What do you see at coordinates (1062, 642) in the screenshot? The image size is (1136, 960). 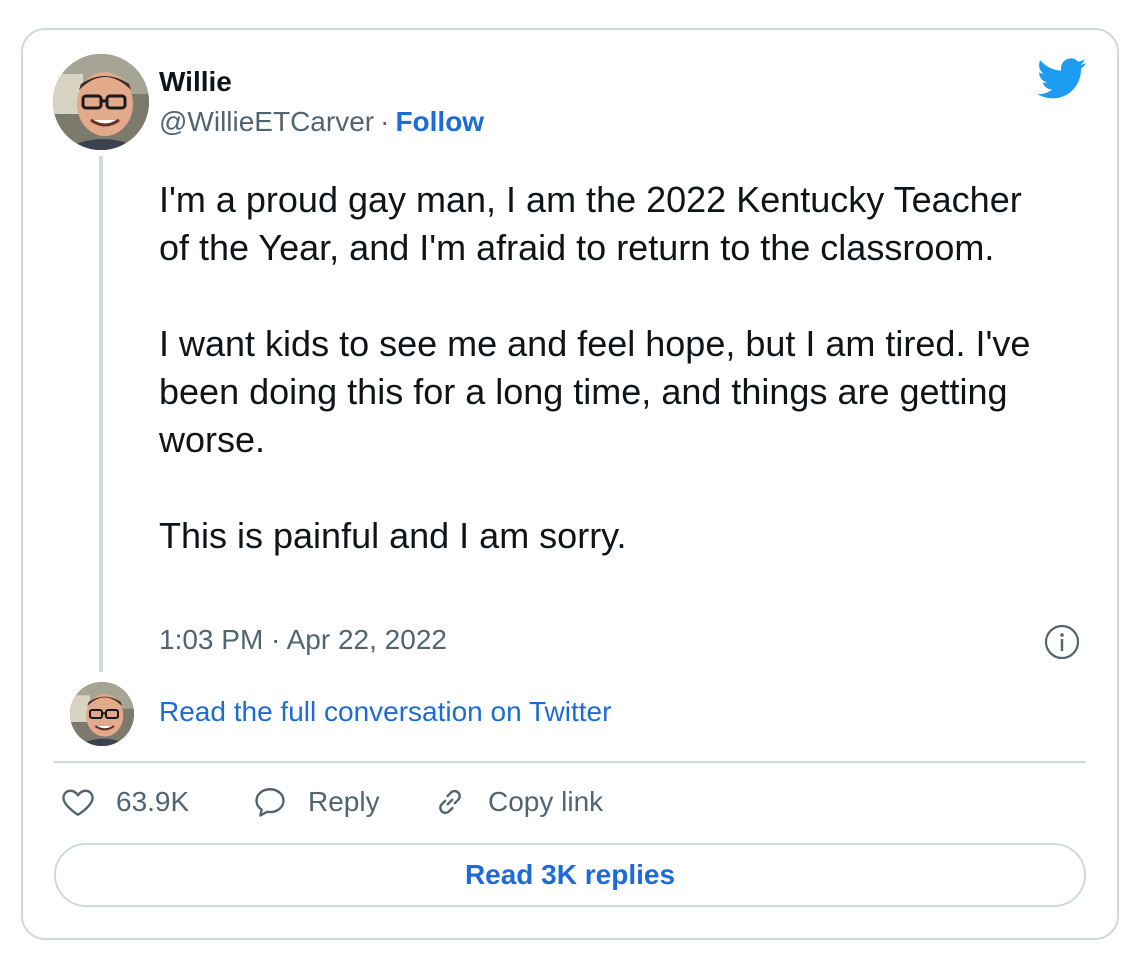 I see `info-icon` at bounding box center [1062, 642].